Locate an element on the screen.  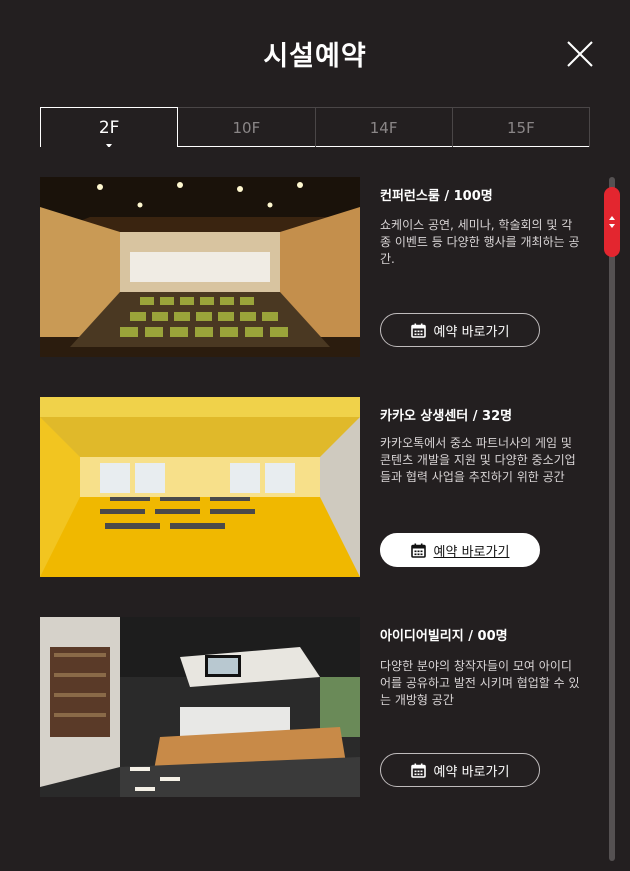
idea-village-photo is located at coordinates (200, 707).